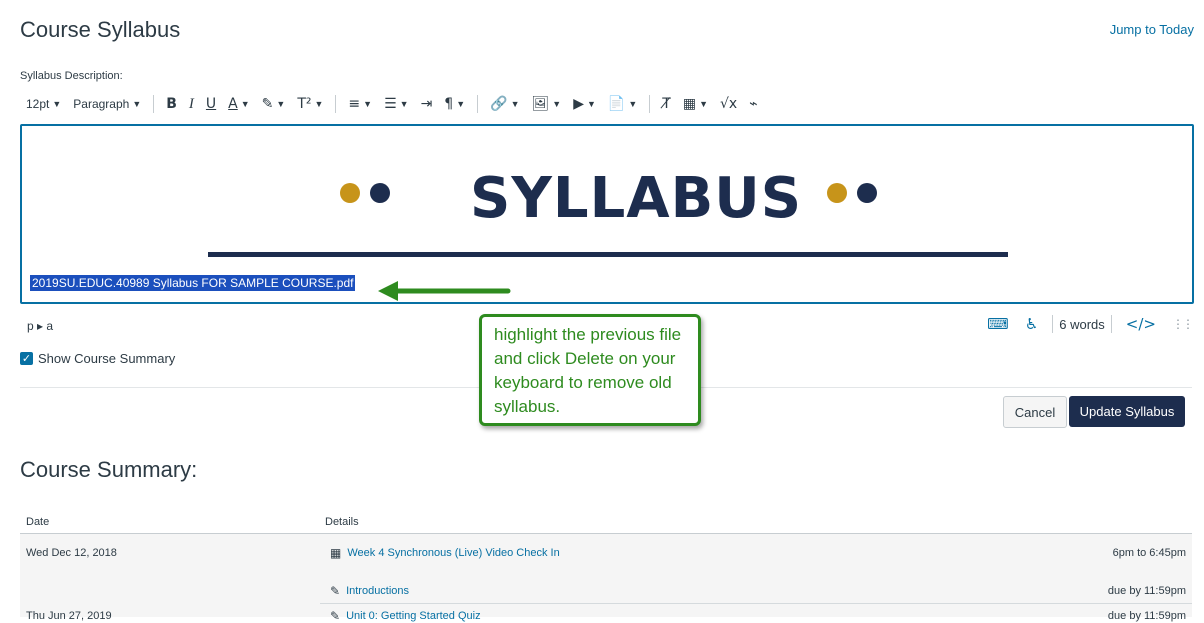 The height and width of the screenshot is (623, 1204). I want to click on media-button: ▶ ▼, so click(584, 104).